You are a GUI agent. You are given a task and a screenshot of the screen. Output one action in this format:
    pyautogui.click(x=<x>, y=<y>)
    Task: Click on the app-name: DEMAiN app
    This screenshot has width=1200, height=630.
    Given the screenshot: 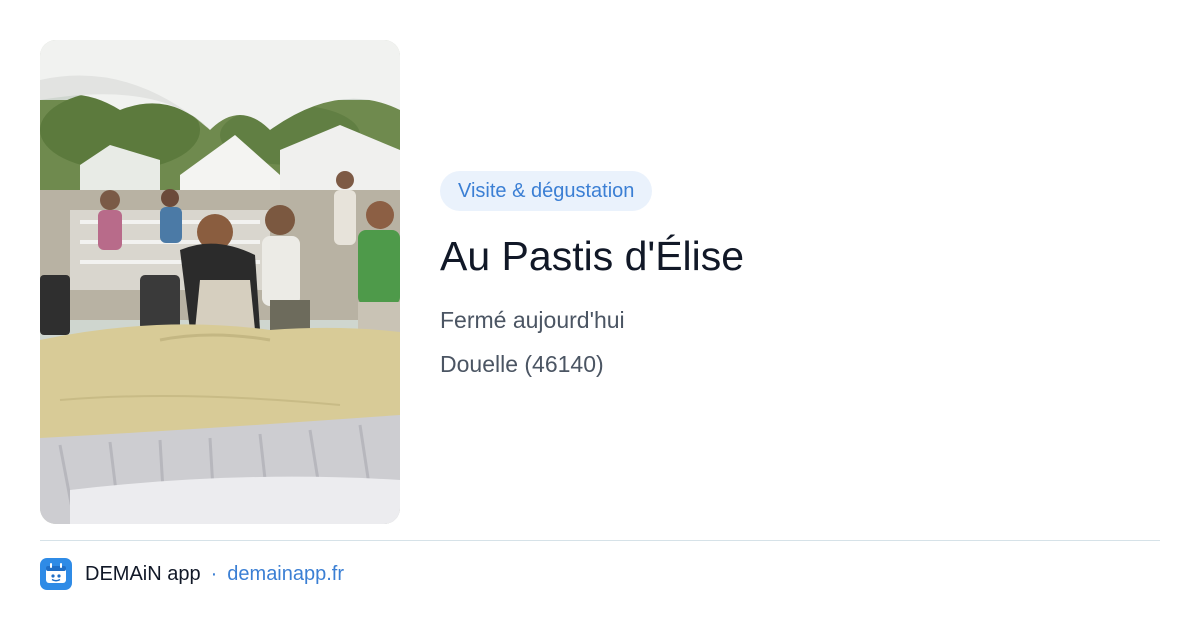 What is the action you would take?
    pyautogui.click(x=143, y=573)
    